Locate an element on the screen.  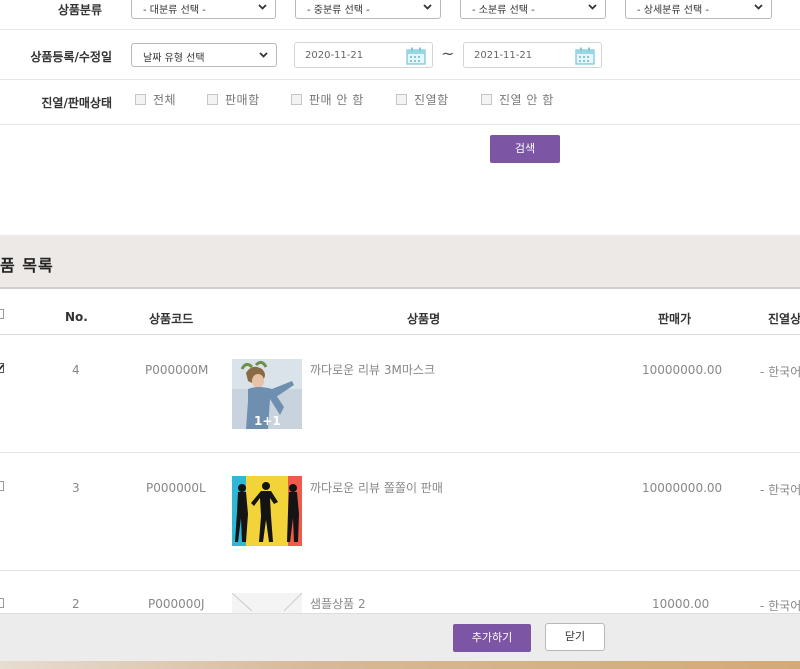
select-value: - 중분류 선택 - is located at coordinates (338, 10).